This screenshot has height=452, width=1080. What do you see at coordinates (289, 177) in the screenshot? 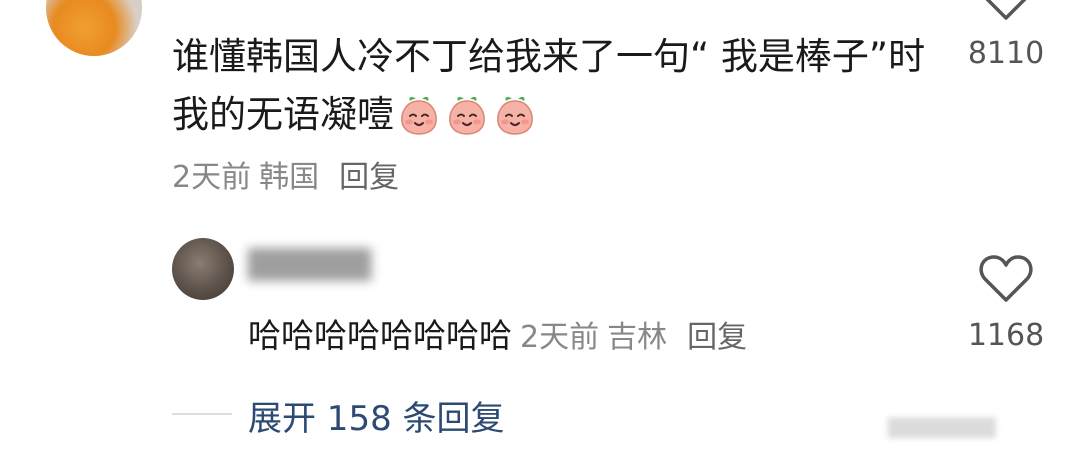
I see `comment-location: 韩国` at bounding box center [289, 177].